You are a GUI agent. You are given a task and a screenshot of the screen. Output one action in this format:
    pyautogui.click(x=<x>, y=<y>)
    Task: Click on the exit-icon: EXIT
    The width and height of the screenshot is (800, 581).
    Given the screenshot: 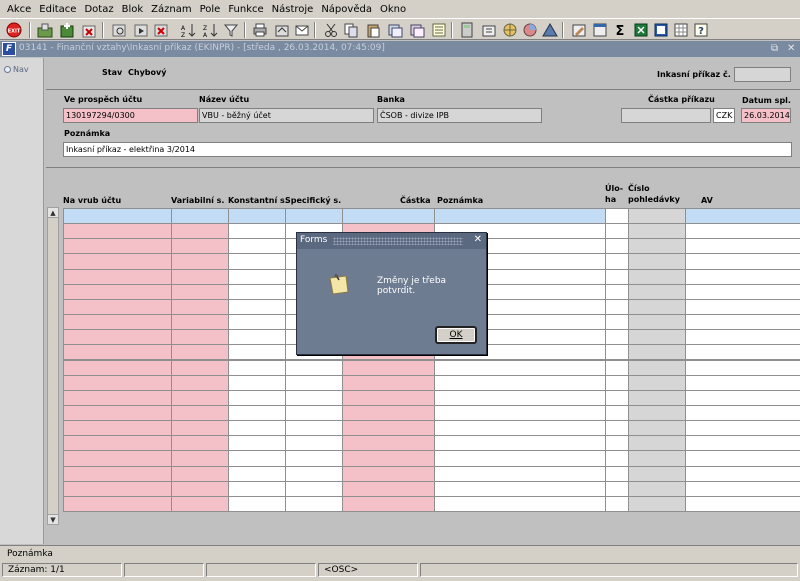 What is the action you would take?
    pyautogui.click(x=14, y=30)
    